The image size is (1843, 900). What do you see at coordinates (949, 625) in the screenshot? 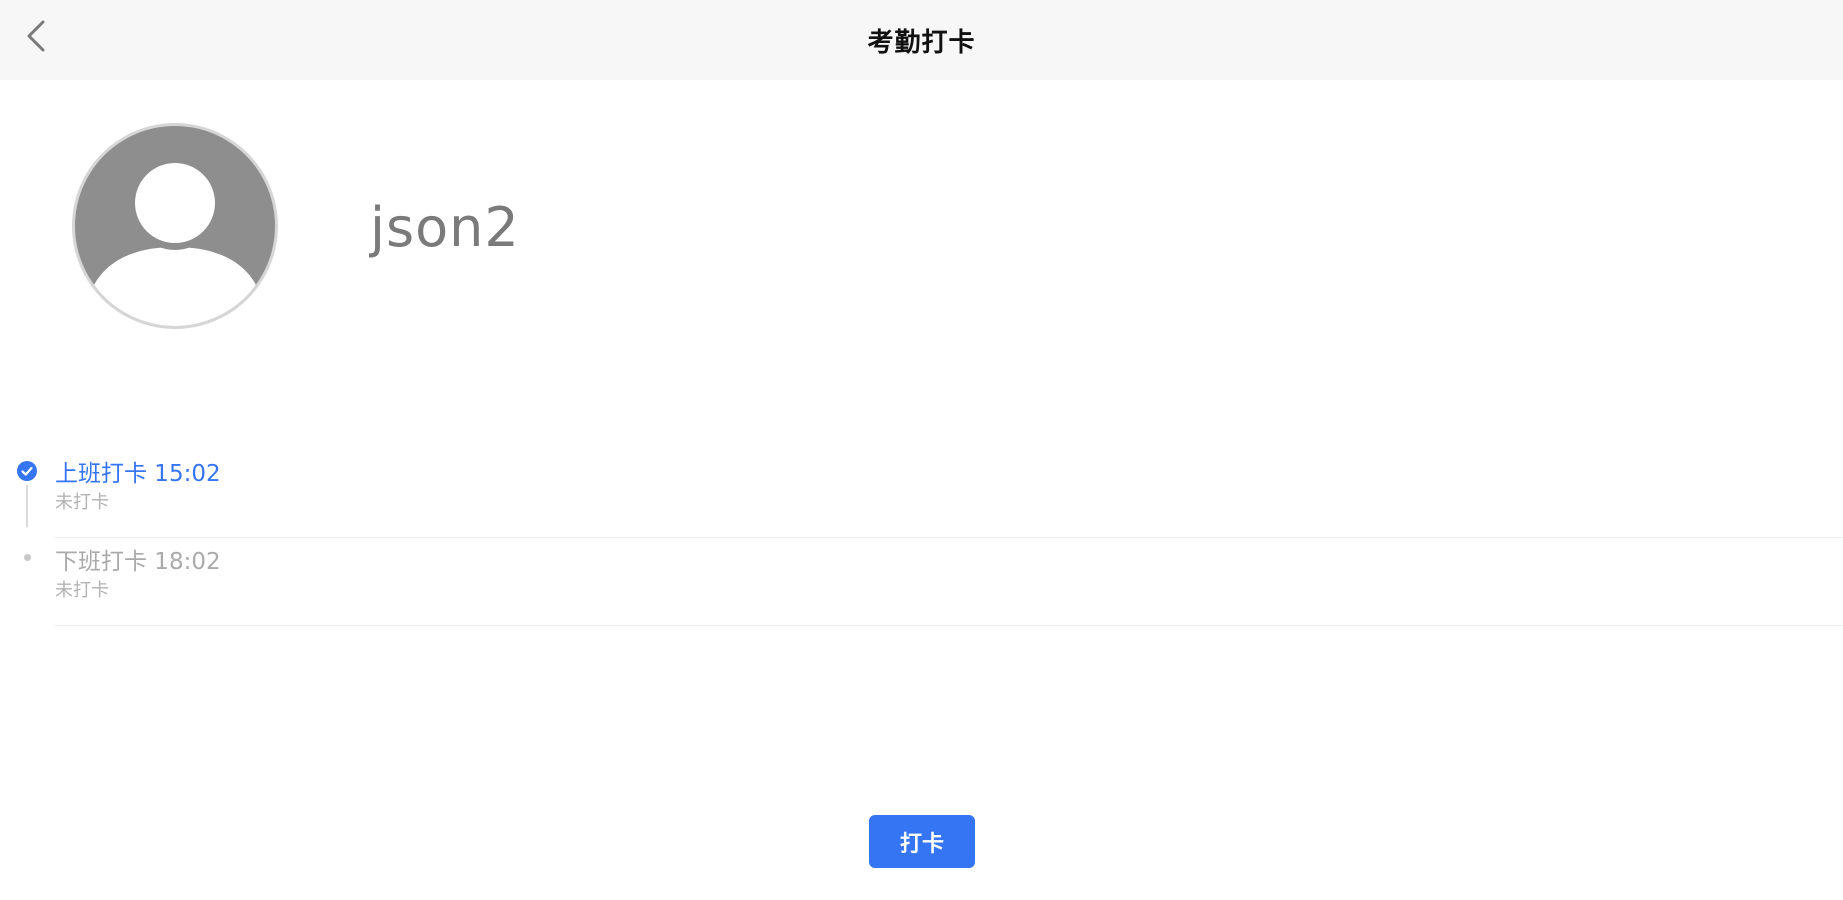
I see `divider` at bounding box center [949, 625].